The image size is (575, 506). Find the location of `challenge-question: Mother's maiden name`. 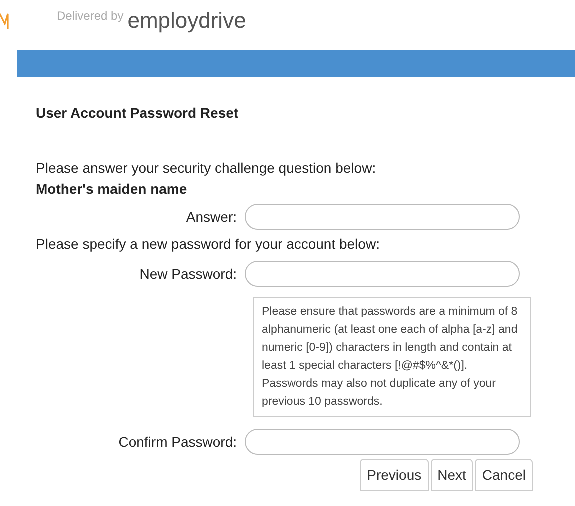

challenge-question: Mother's maiden name is located at coordinates (112, 189).